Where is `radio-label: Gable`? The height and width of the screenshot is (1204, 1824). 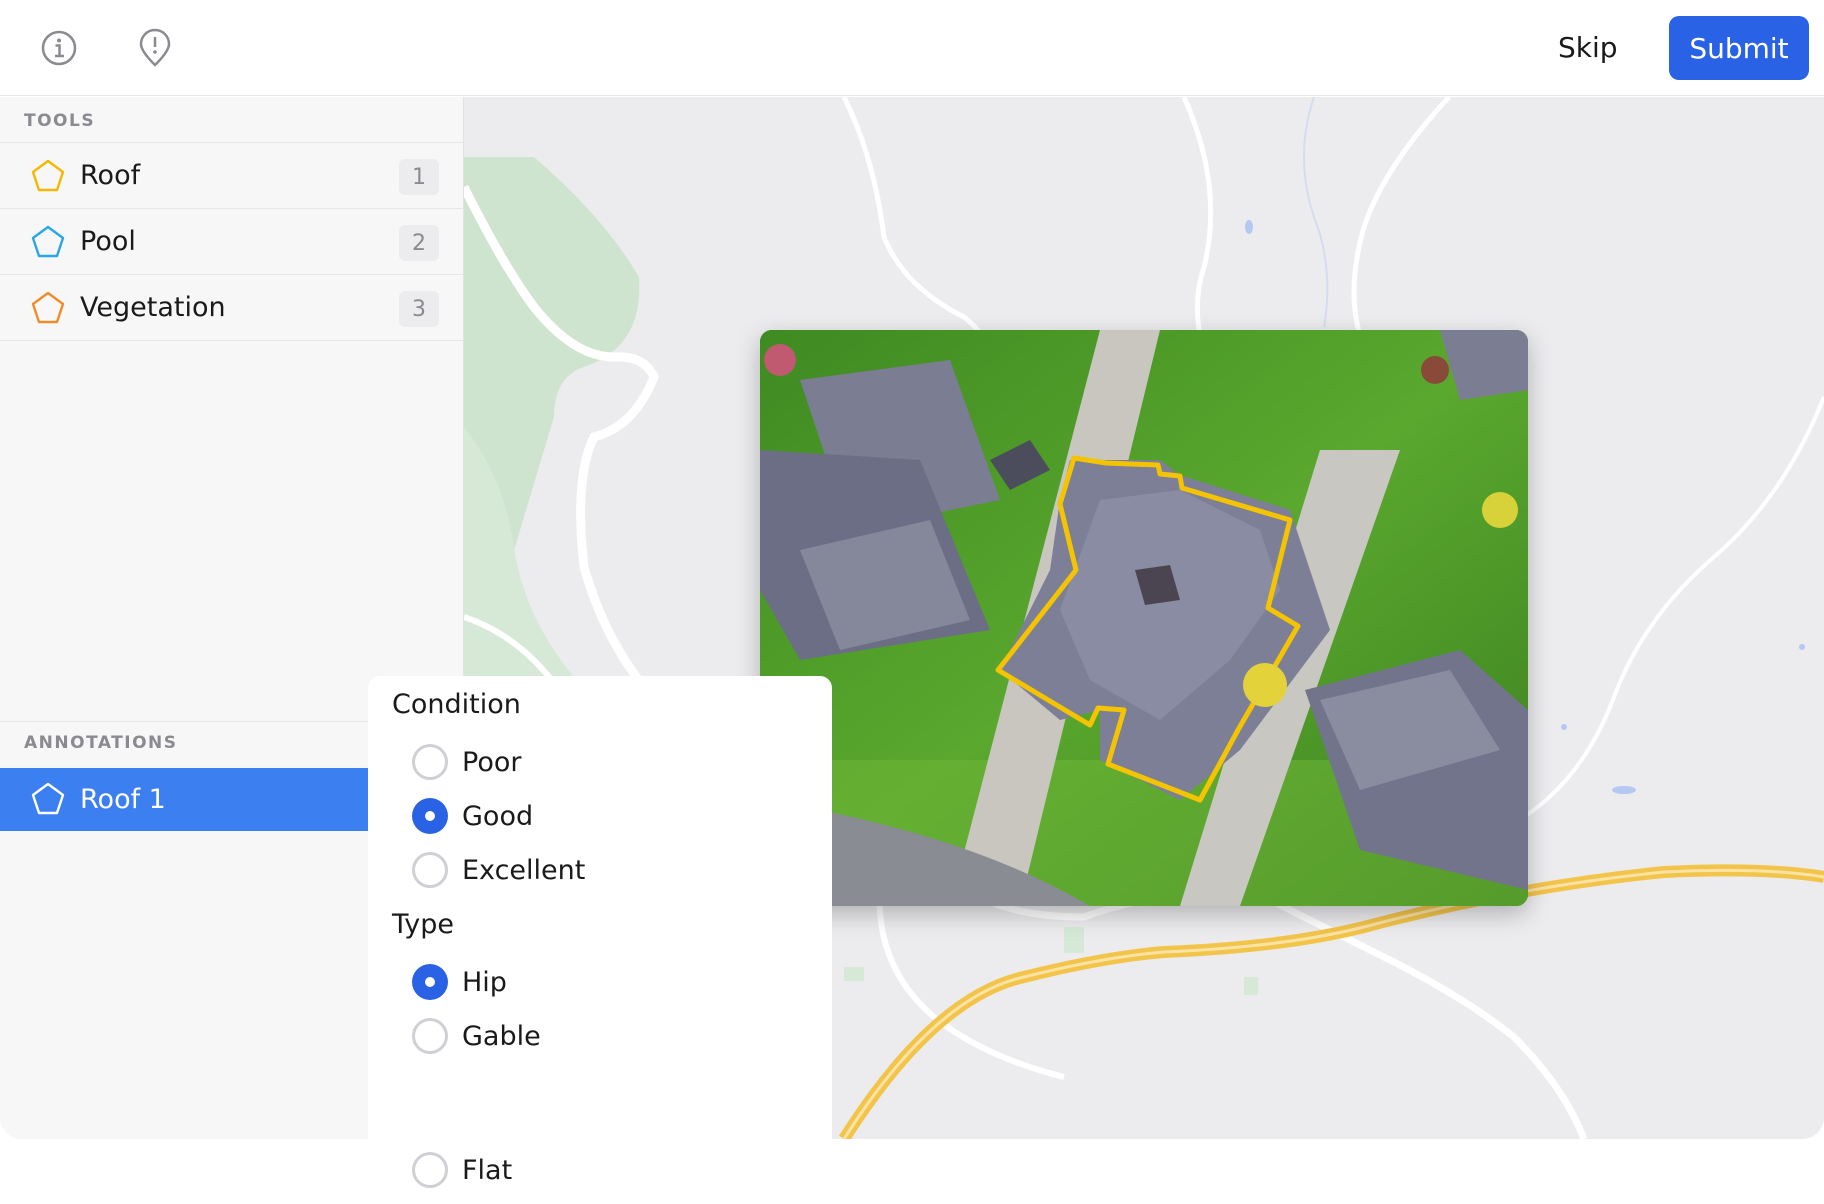 radio-label: Gable is located at coordinates (501, 1036).